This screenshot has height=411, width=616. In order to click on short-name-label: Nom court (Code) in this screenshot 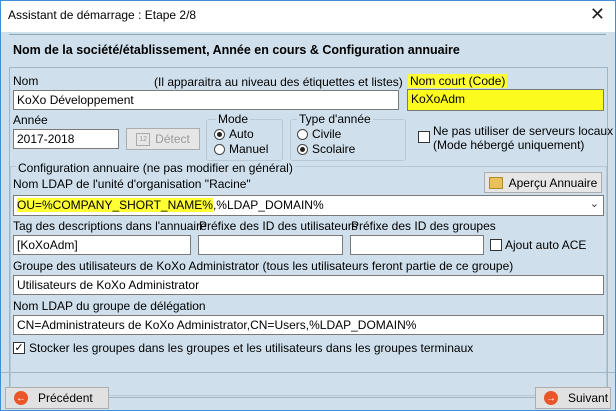, I will do `click(458, 81)`.